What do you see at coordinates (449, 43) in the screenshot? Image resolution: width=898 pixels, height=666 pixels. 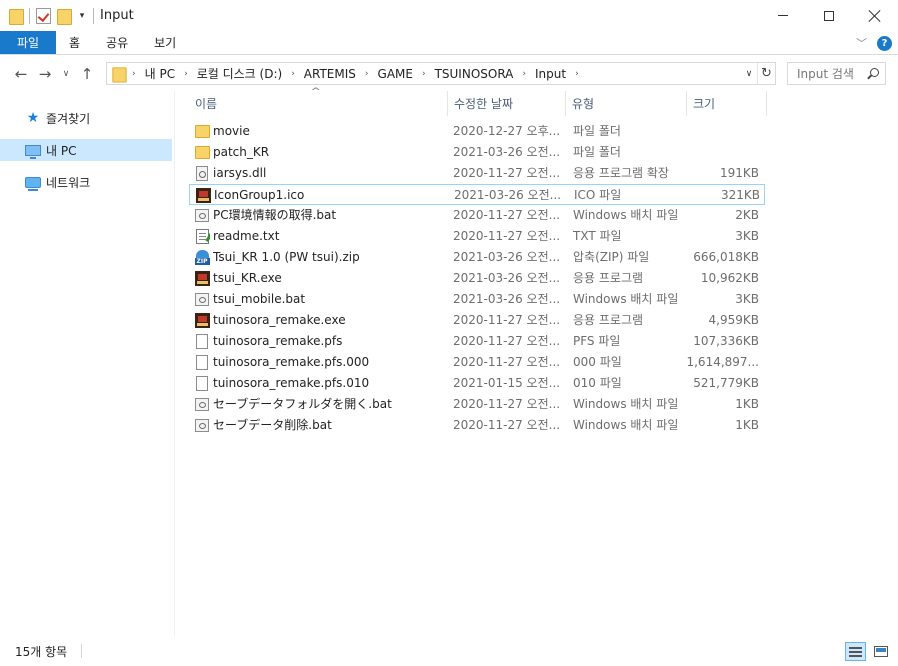 I see `ribbon-tabs: 파일 홈 공유 보기 ﹀ ?` at bounding box center [449, 43].